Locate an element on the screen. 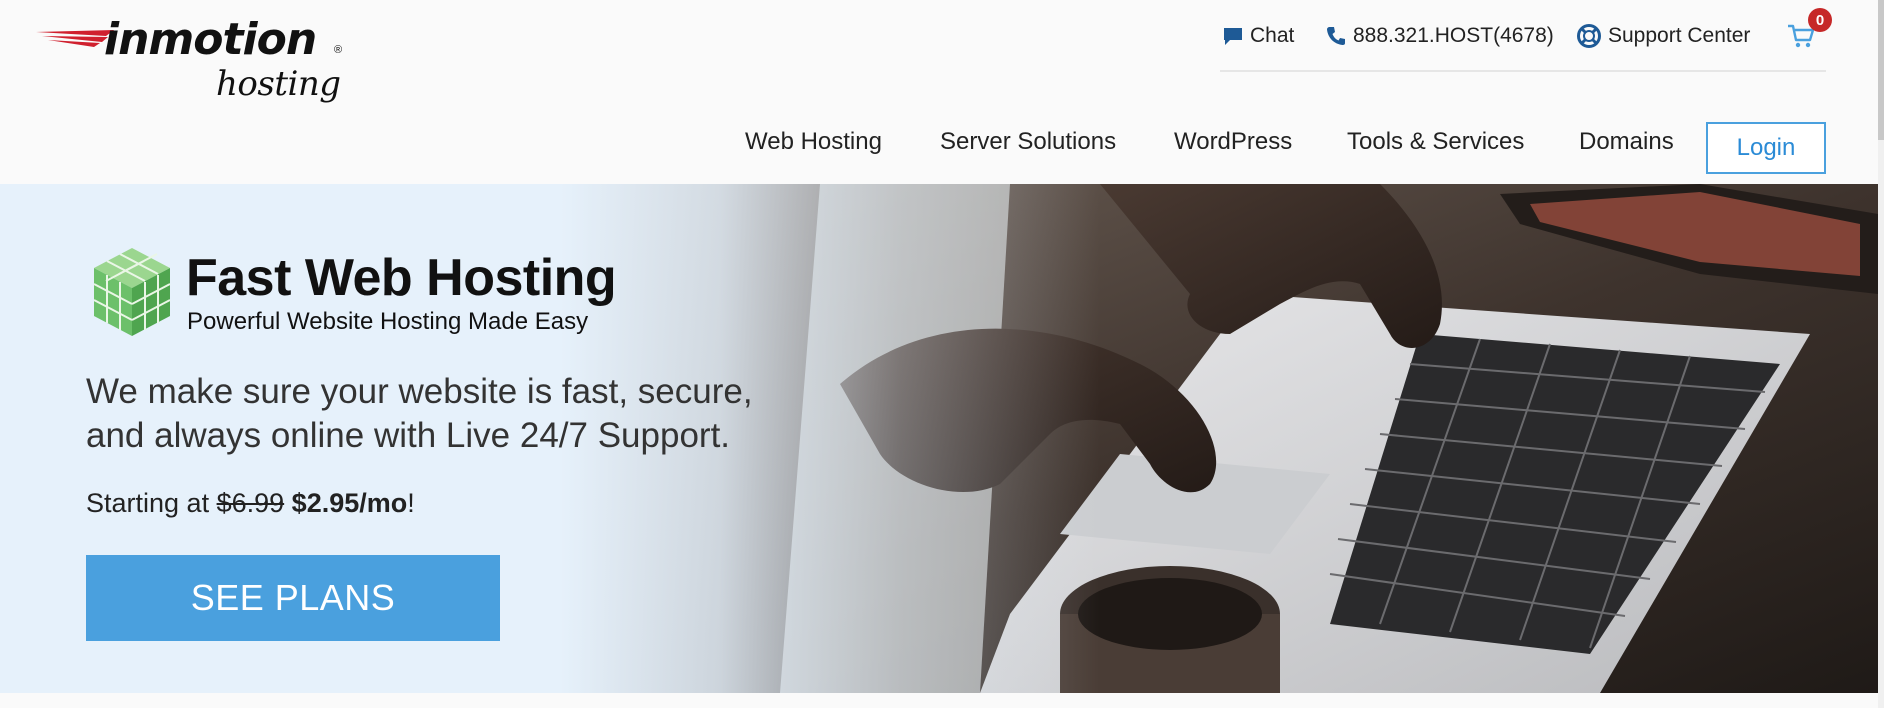 This screenshot has height=708, width=1884. logo-registered-mark: ® is located at coordinates (338, 50).